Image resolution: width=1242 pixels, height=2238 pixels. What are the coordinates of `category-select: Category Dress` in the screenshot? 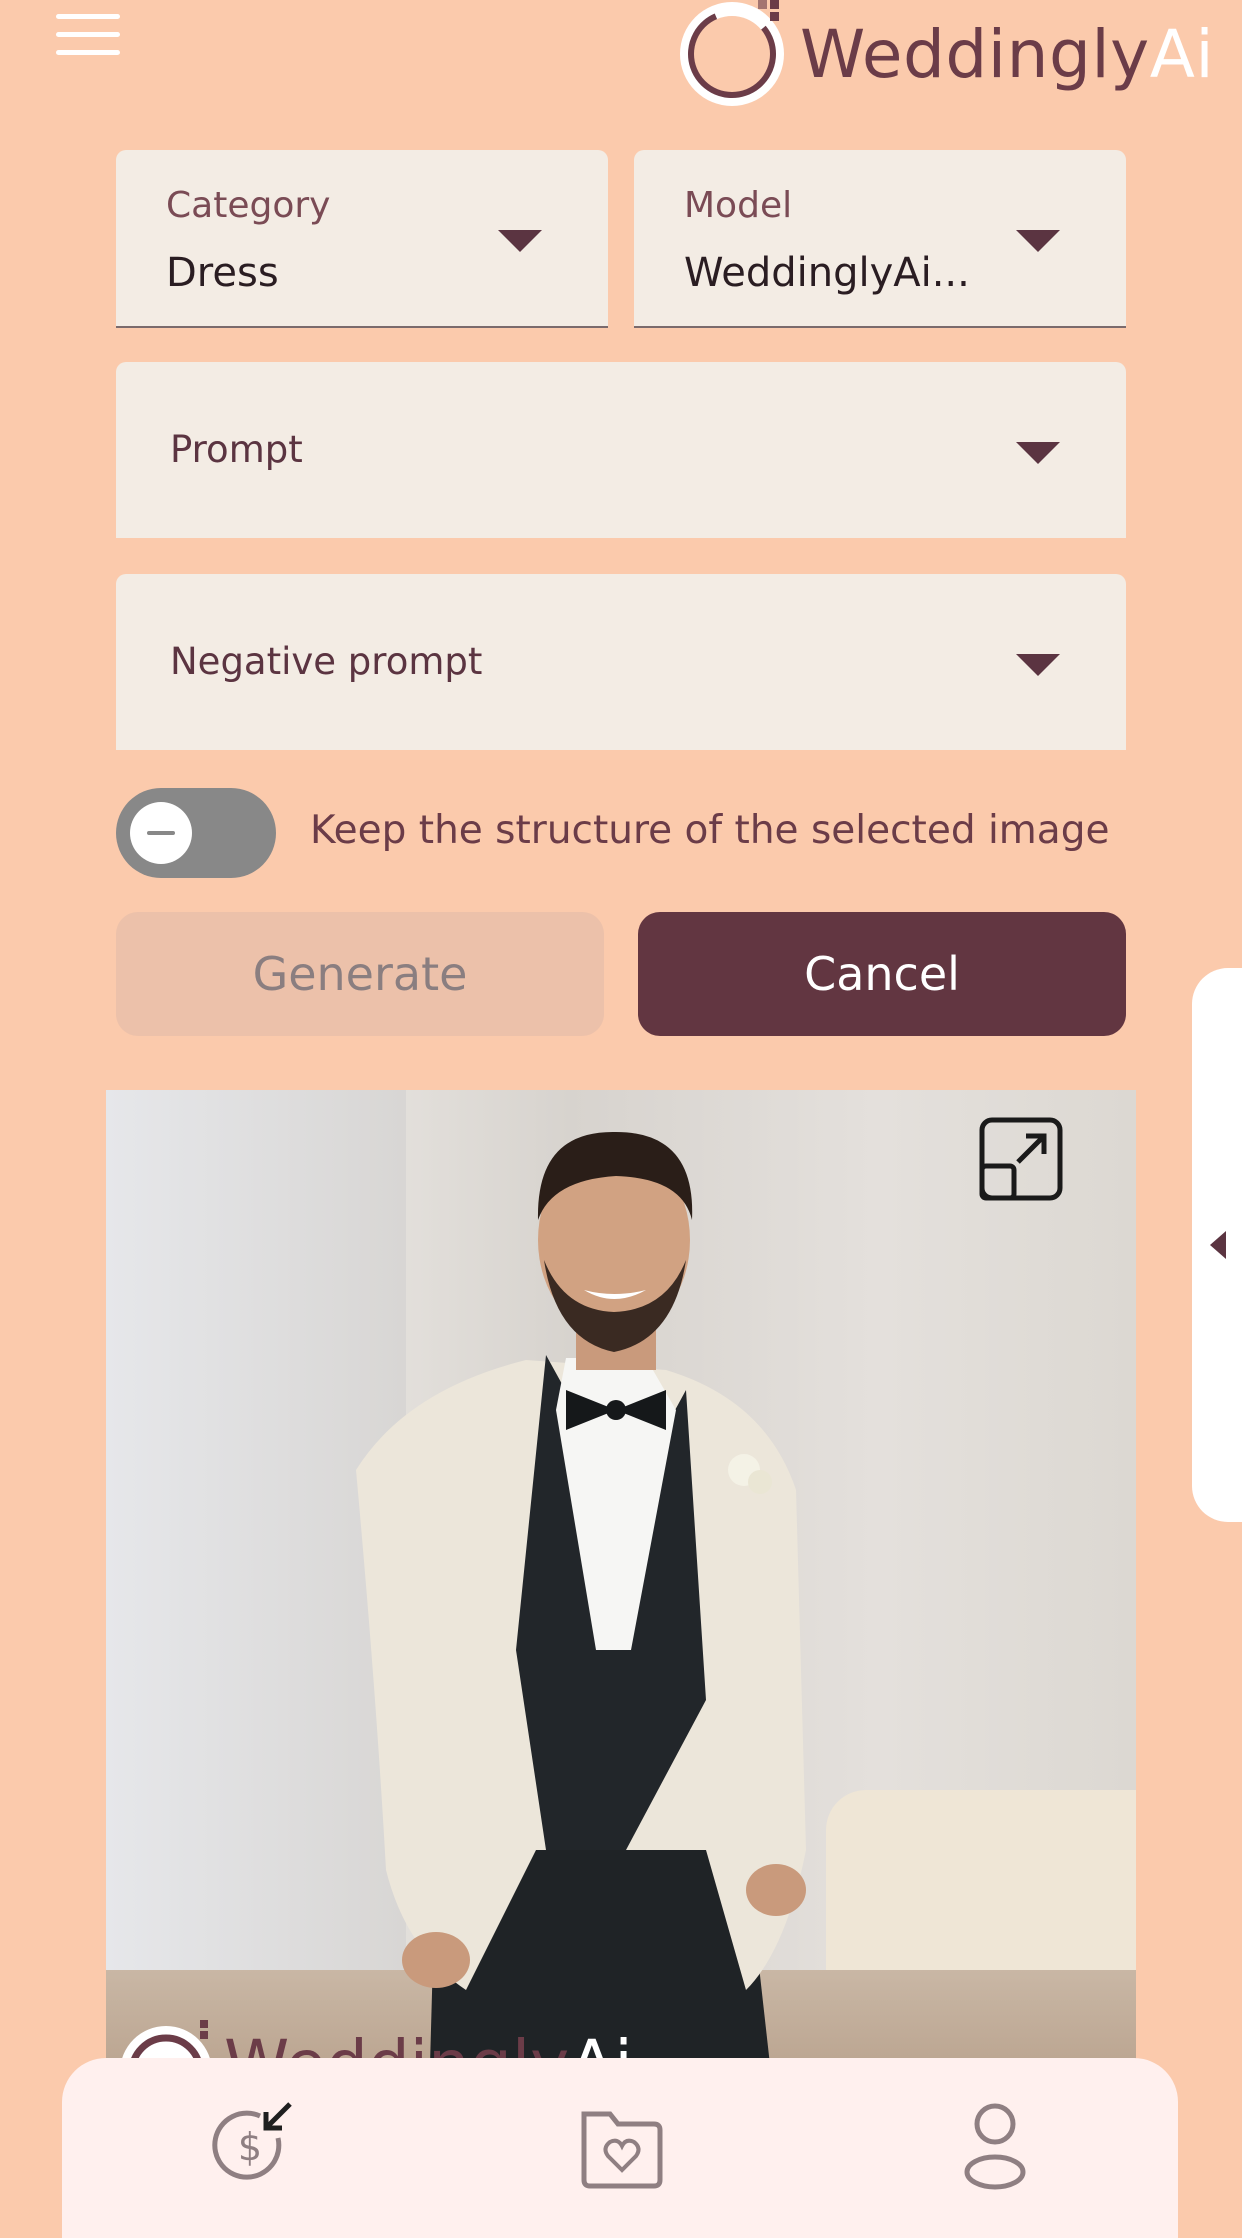 It's located at (362, 239).